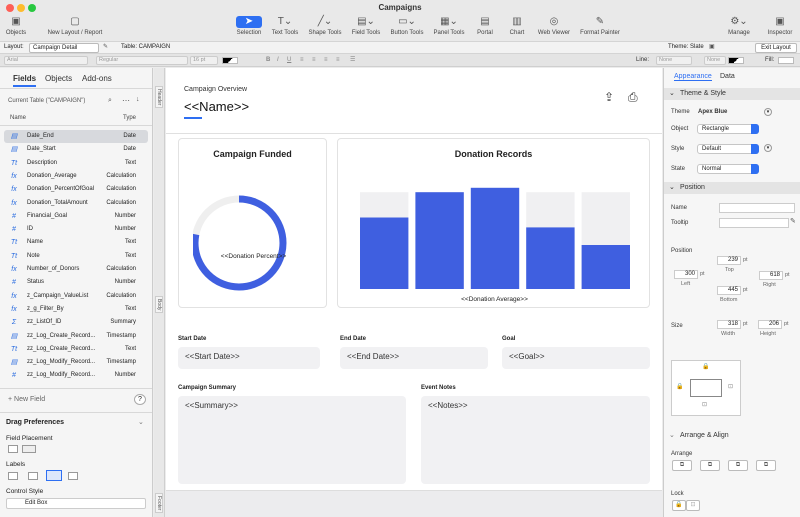  Describe the element at coordinates (73, 476) in the screenshot. I see `label-inside-button` at that location.